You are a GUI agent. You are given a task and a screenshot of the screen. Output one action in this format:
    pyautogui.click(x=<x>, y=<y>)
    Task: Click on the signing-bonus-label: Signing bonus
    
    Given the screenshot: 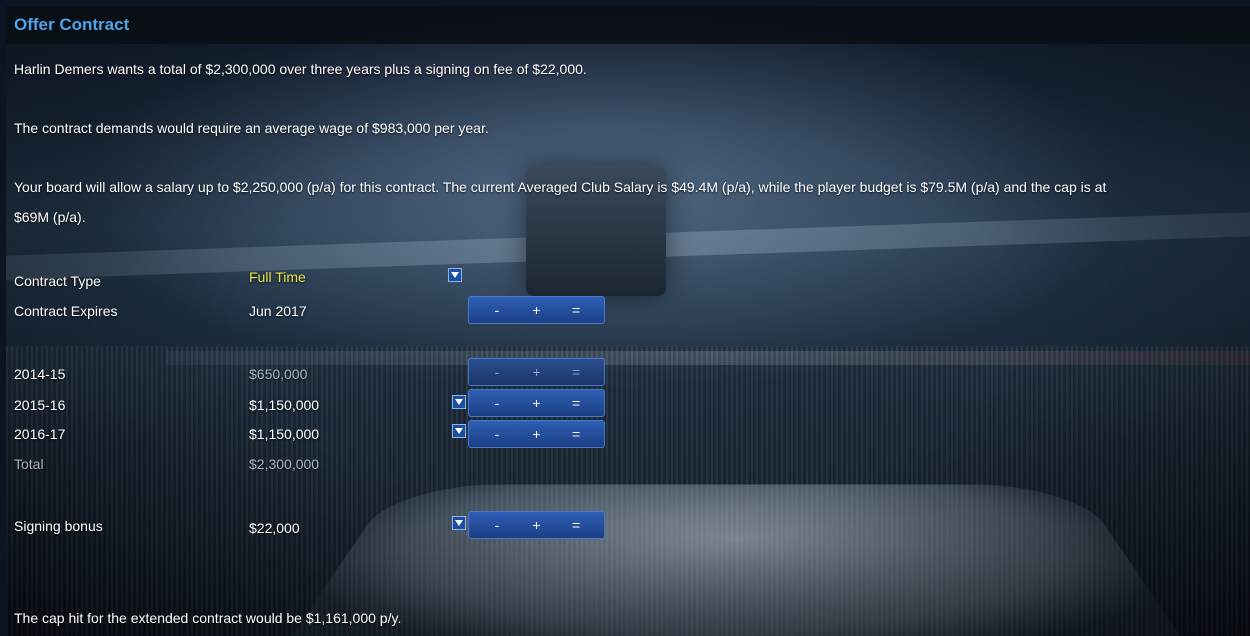 What is the action you would take?
    pyautogui.click(x=58, y=526)
    